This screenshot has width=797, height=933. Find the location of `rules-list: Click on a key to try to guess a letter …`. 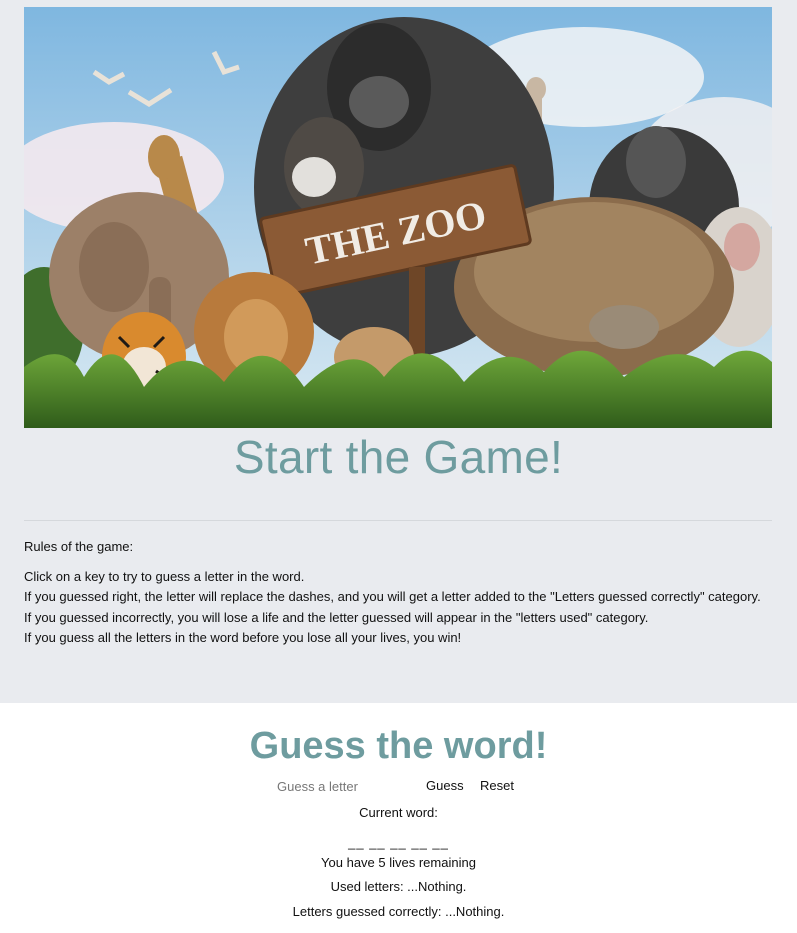

rules-list: Click on a key to try to guess a letter … is located at coordinates (404, 607).